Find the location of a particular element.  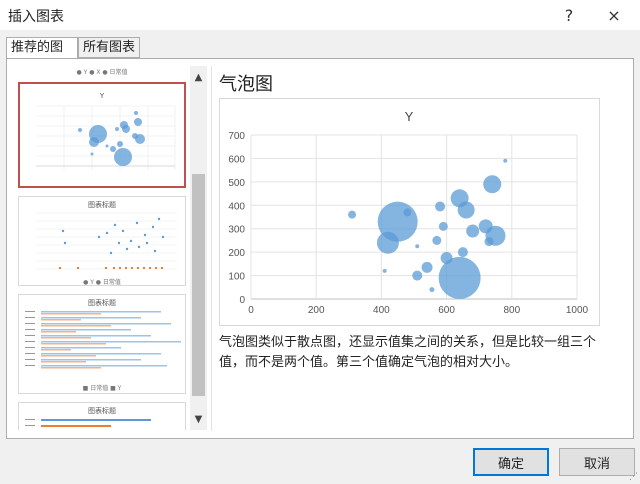

help-button: ? is located at coordinates (569, 15).